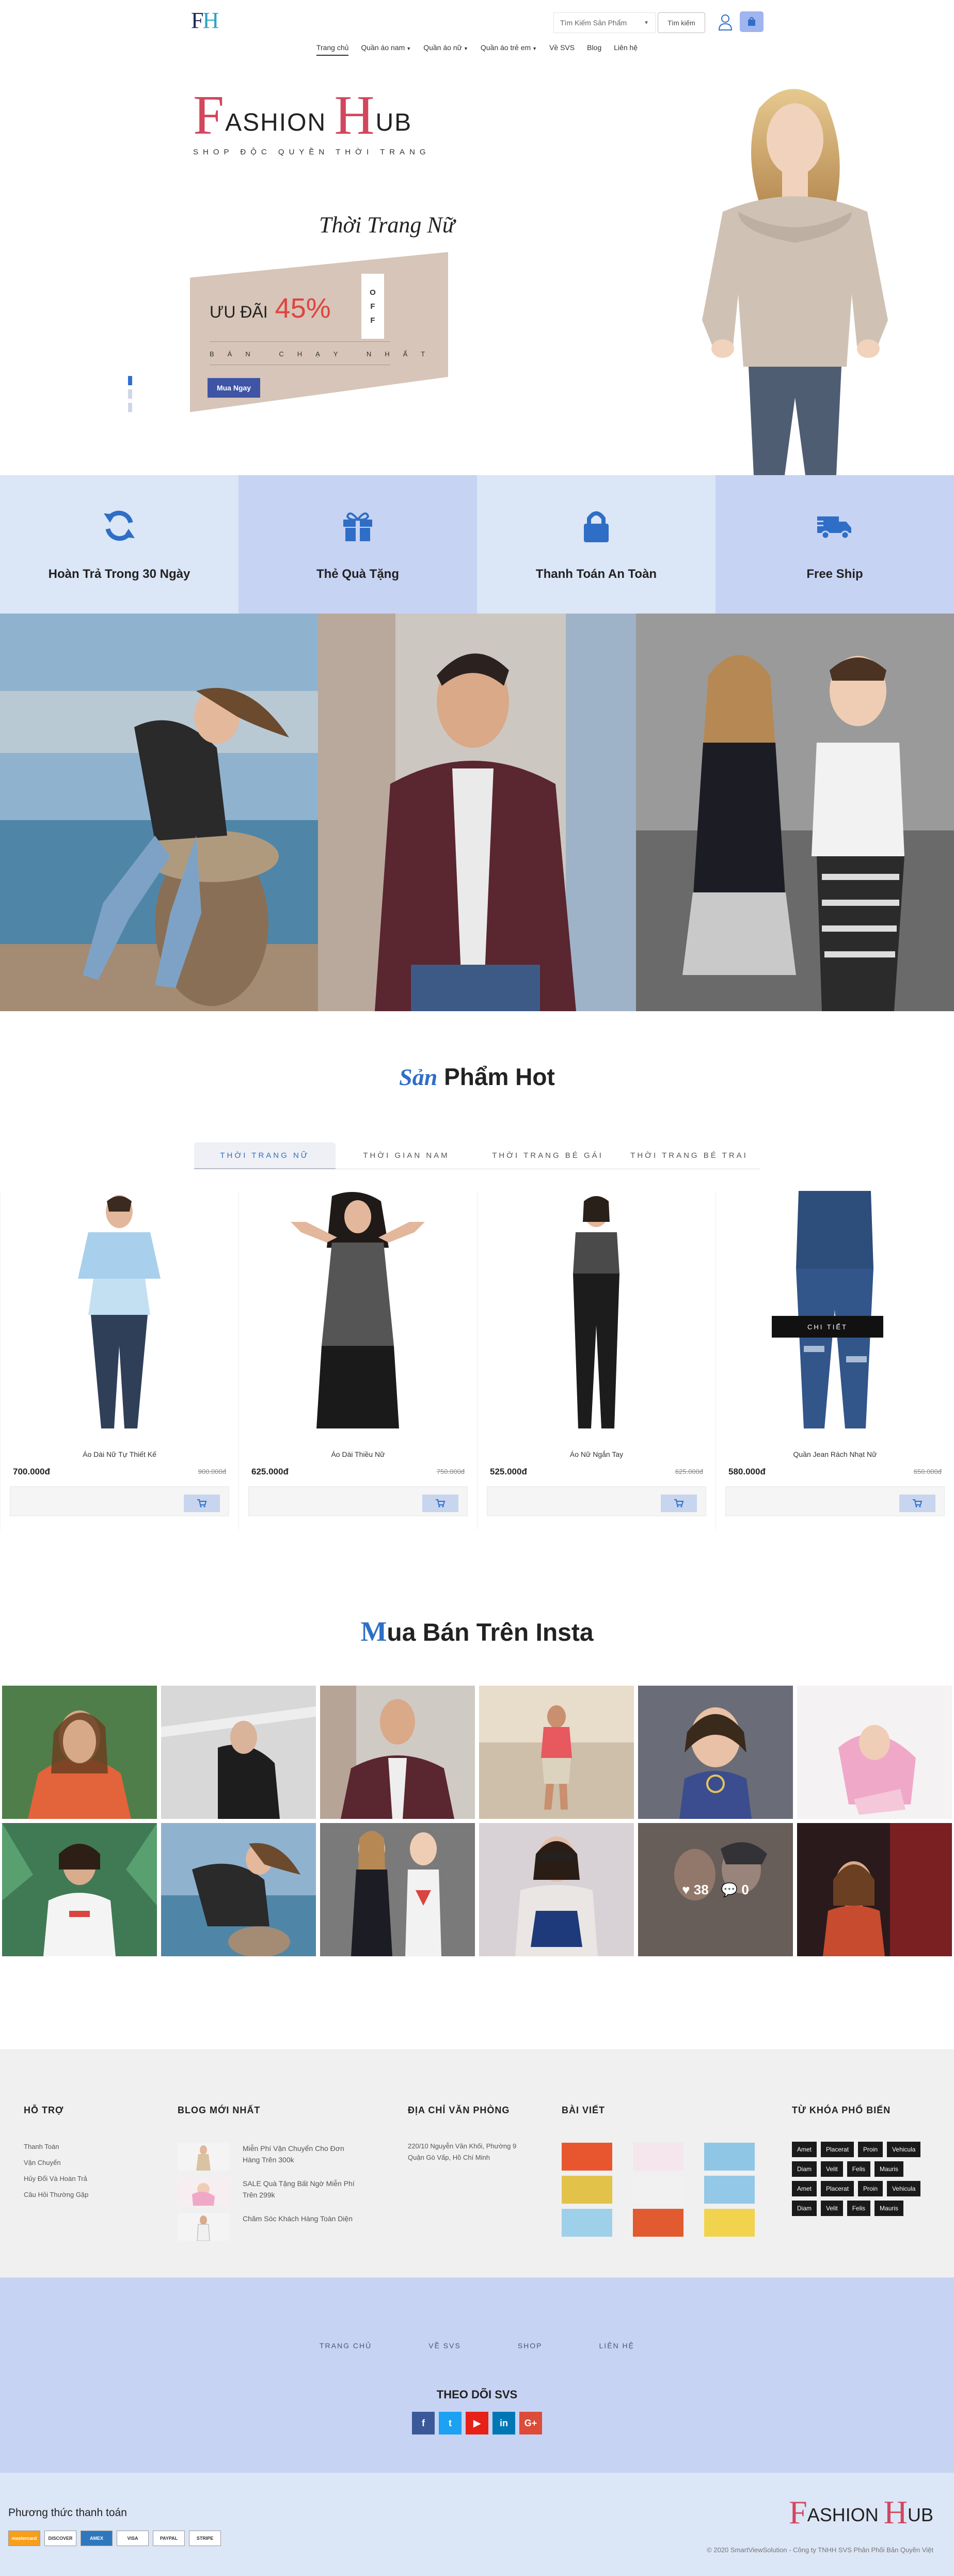  I want to click on user-icon, so click(725, 22).